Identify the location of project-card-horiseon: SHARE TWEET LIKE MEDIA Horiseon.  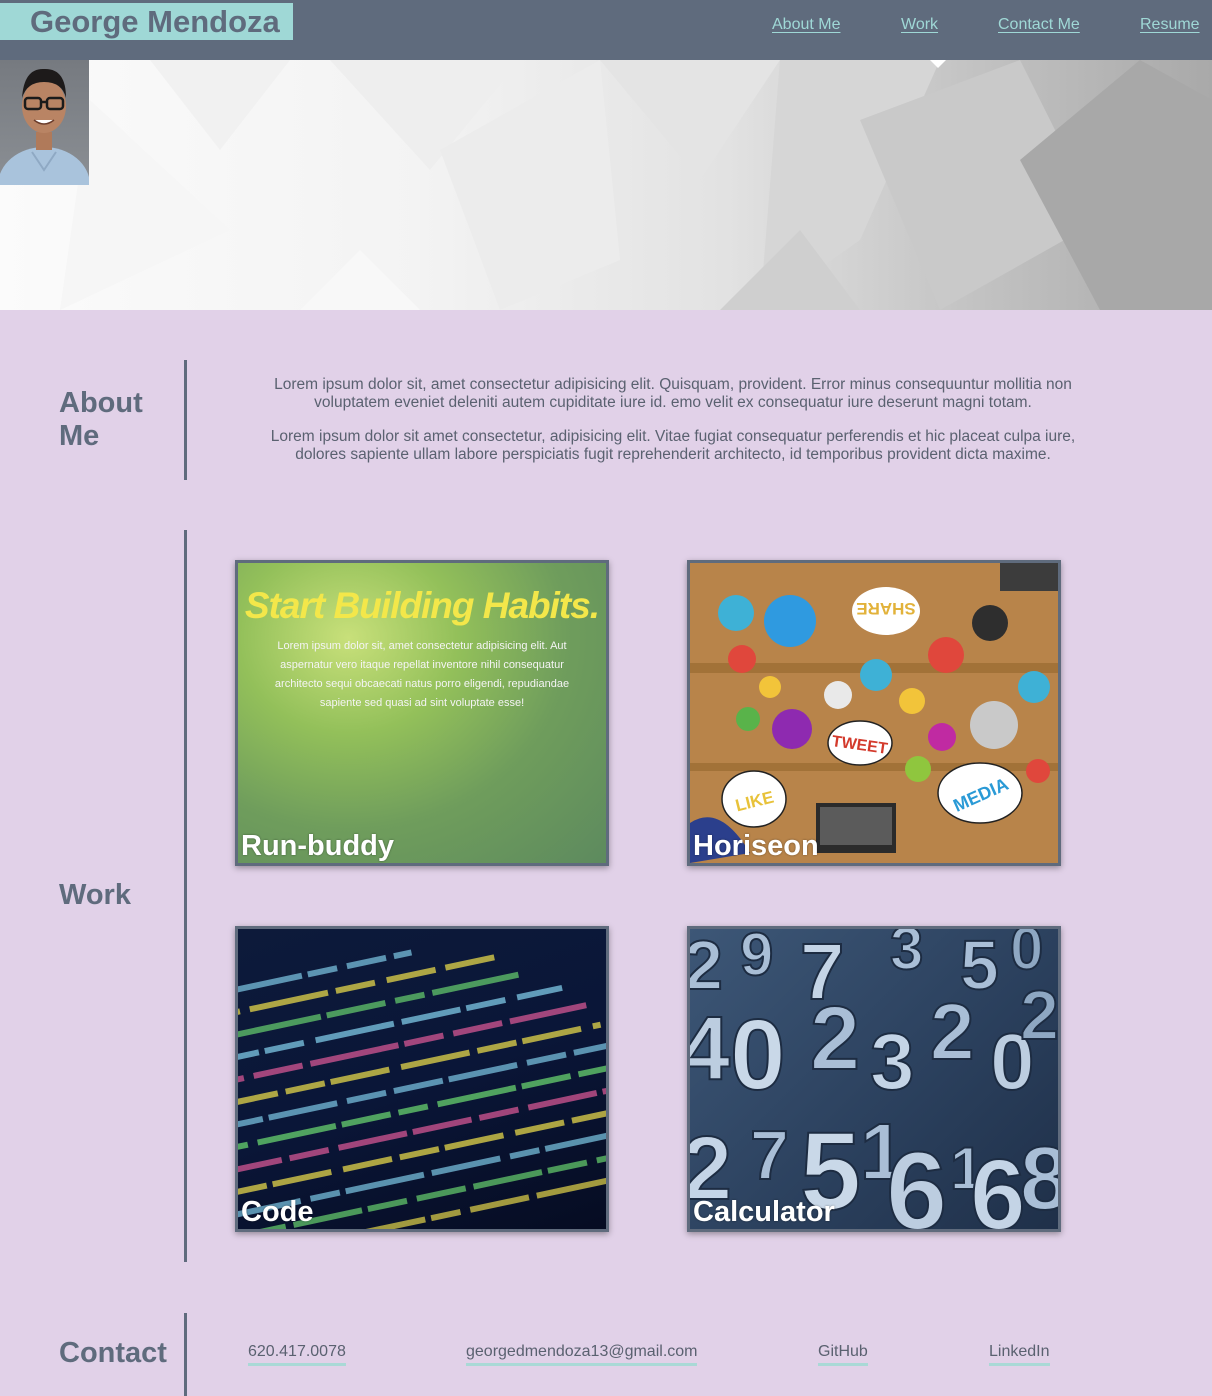
(874, 713).